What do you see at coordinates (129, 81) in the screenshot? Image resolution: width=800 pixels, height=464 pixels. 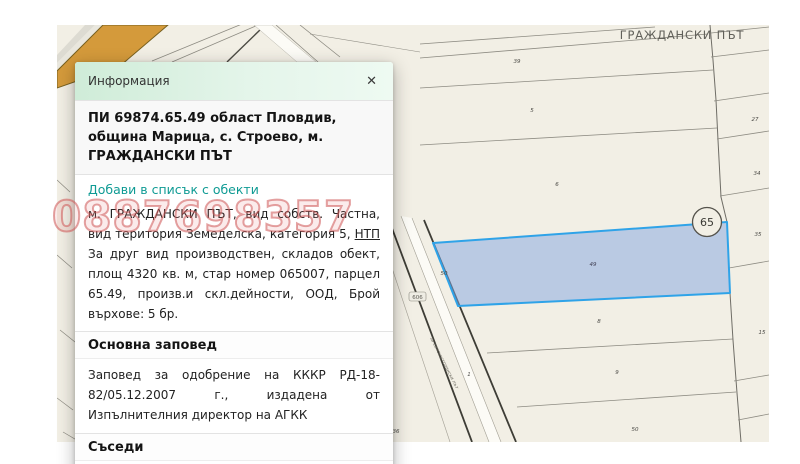 I see `panel-title: Информация` at bounding box center [129, 81].